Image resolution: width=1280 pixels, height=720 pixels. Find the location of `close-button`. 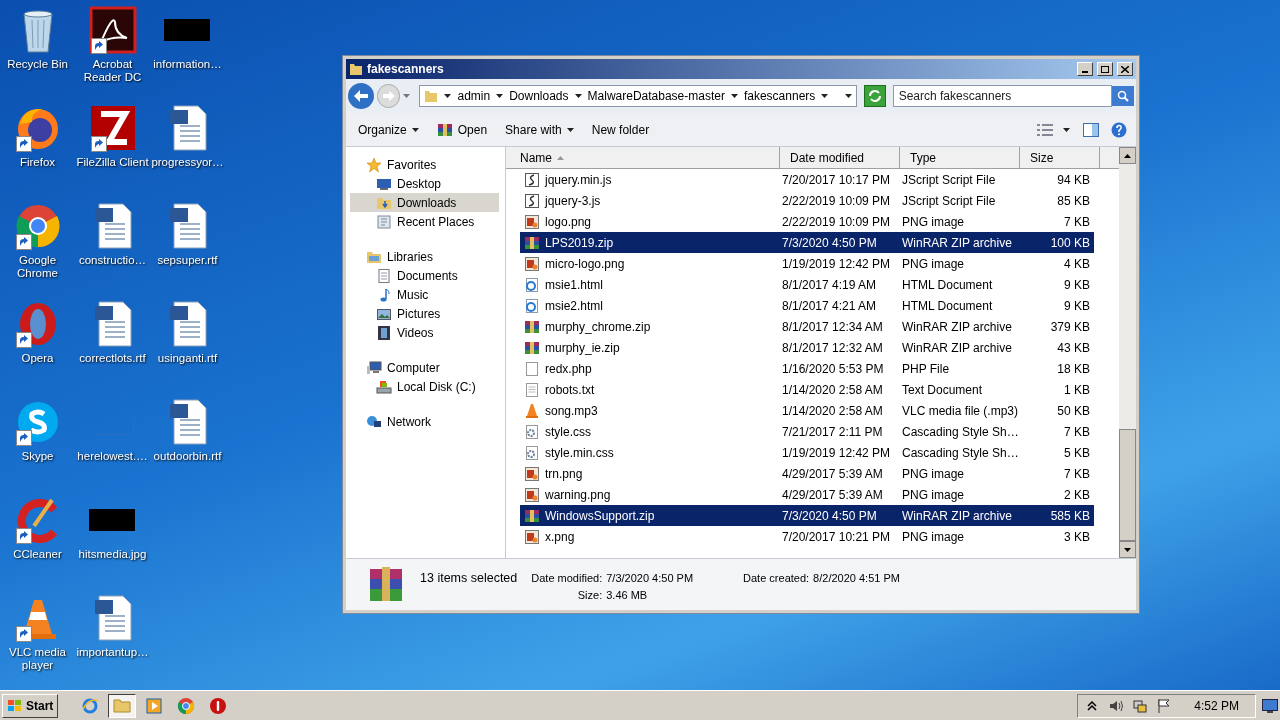

close-button is located at coordinates (1125, 69).